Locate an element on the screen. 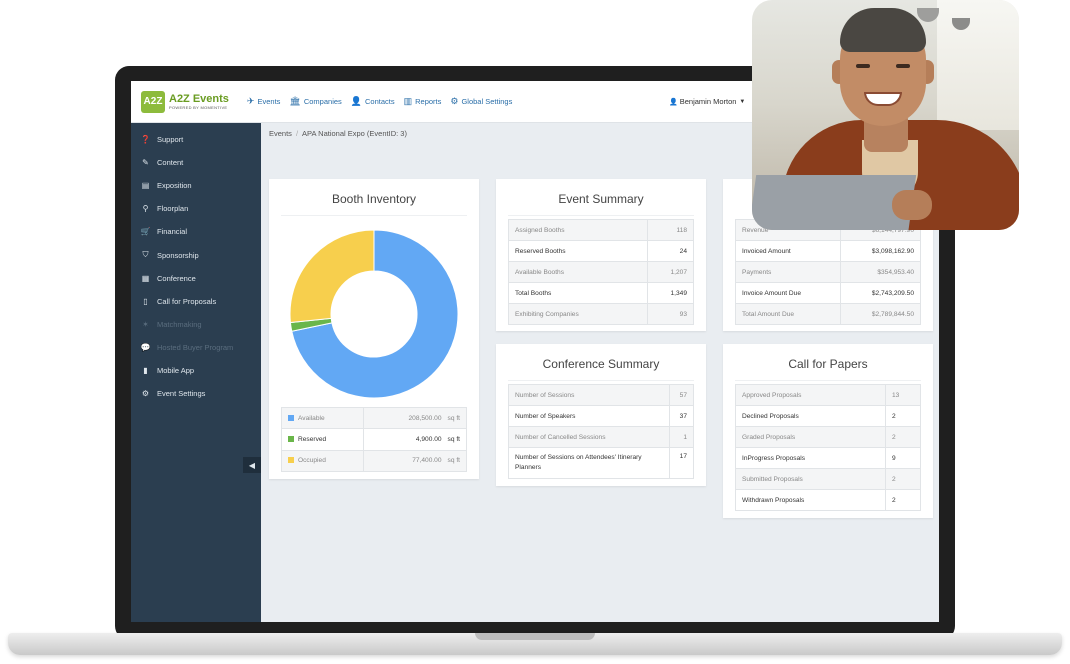 This screenshot has height=664, width=1070. panel-title: Event Summary is located at coordinates (601, 199).